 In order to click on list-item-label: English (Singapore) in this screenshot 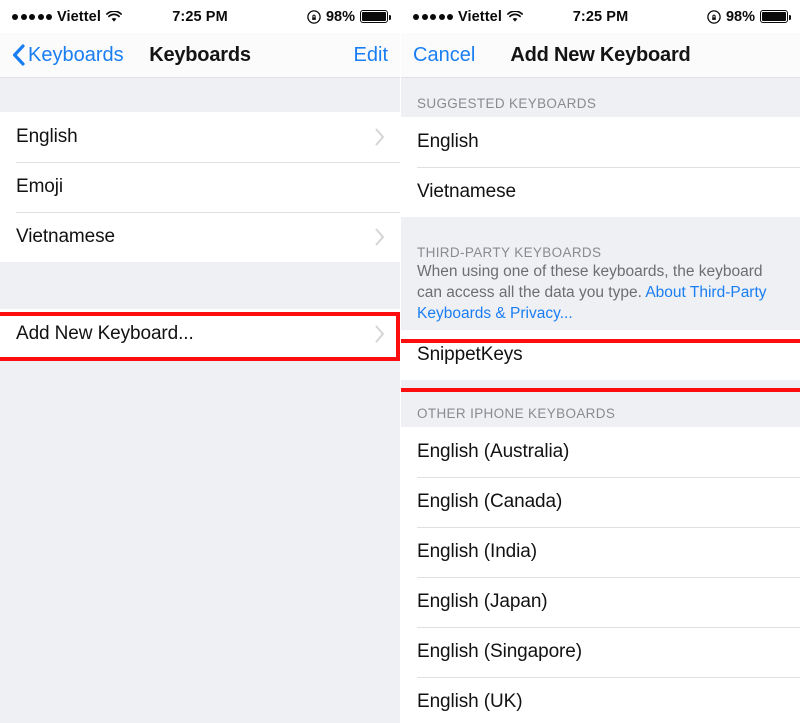, I will do `click(499, 651)`.